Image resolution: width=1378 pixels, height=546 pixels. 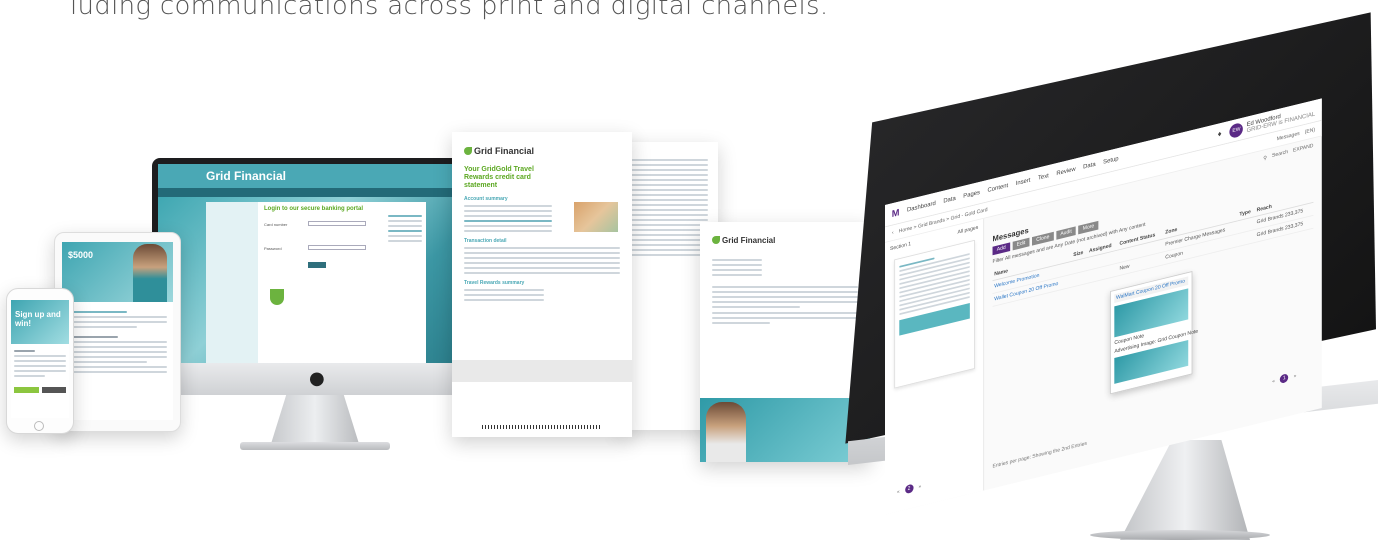 I want to click on avatar: EW, so click(x=1236, y=130).